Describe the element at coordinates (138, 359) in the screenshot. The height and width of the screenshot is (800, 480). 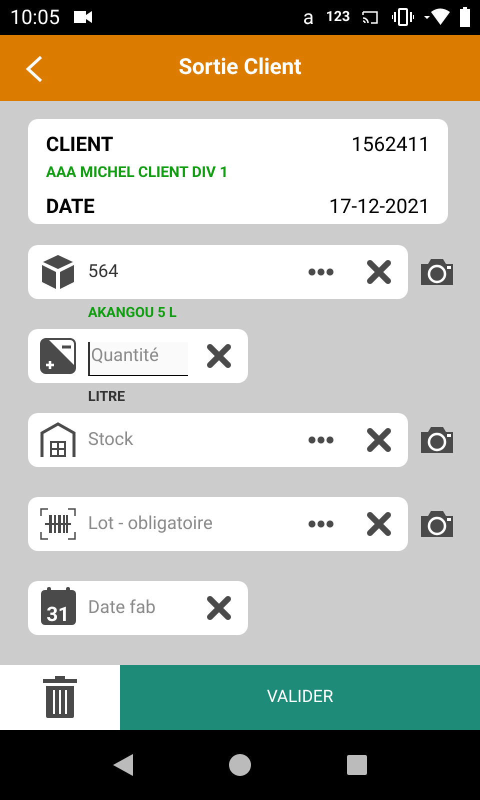
I see `input-field: Quantité` at that location.